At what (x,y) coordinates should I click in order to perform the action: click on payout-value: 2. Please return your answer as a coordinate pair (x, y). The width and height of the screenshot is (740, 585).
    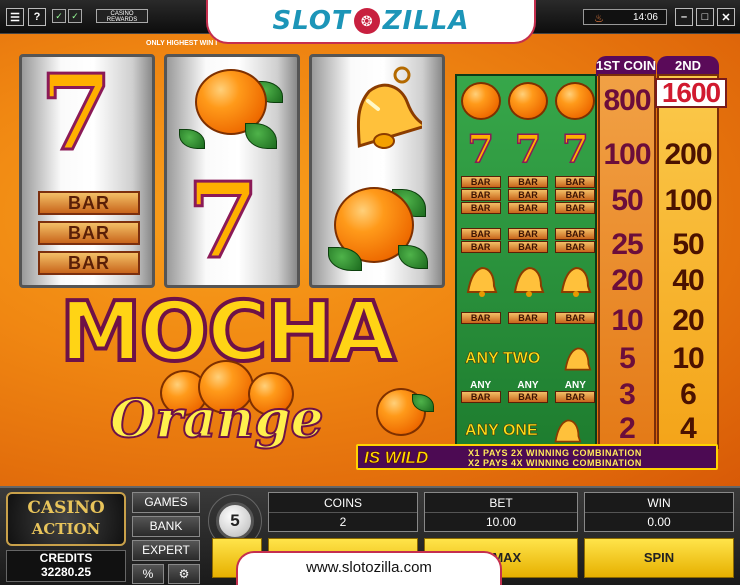
    Looking at the image, I should click on (627, 428).